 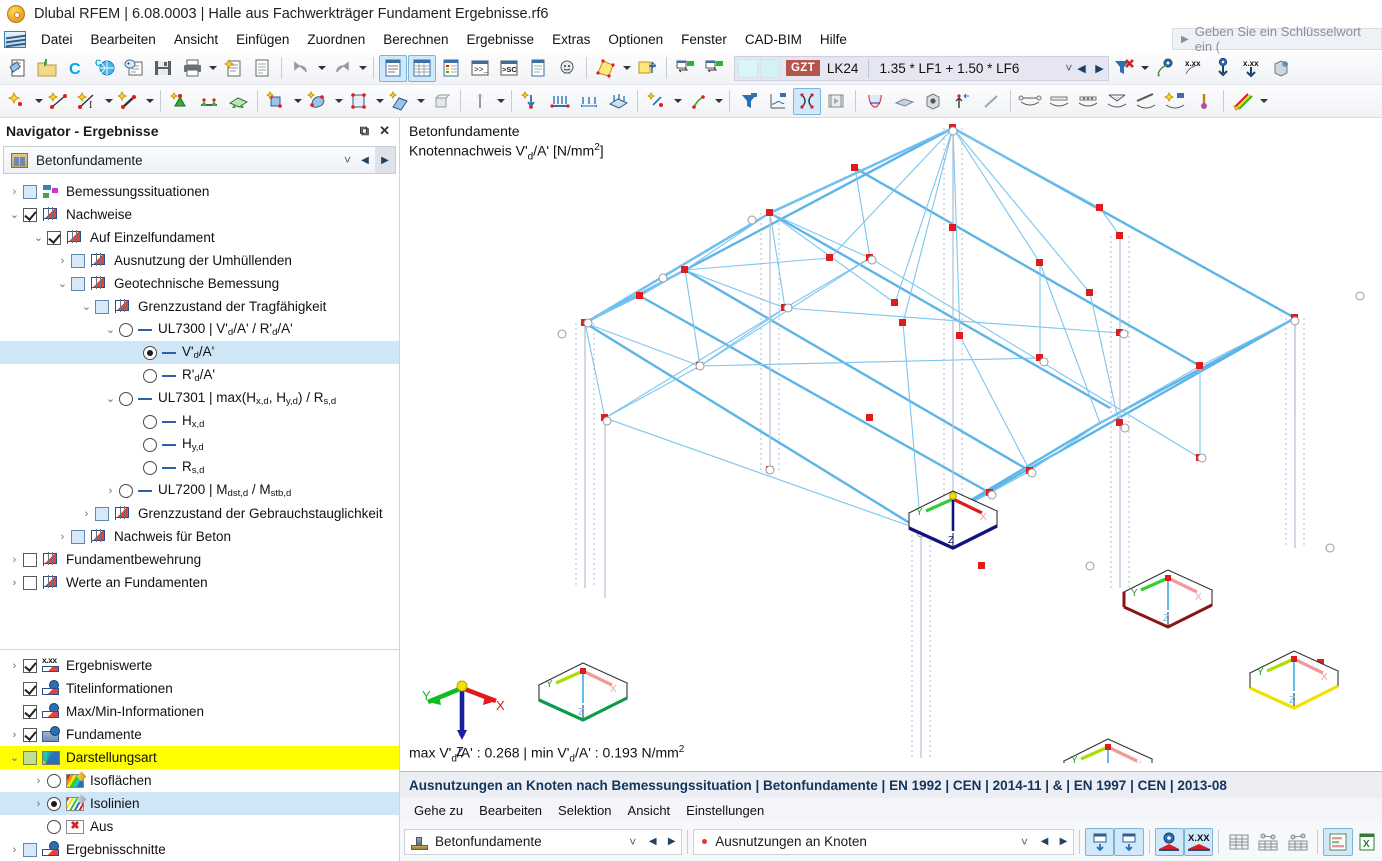 What do you see at coordinates (321, 68) in the screenshot?
I see `undo-dropdown-caret` at bounding box center [321, 68].